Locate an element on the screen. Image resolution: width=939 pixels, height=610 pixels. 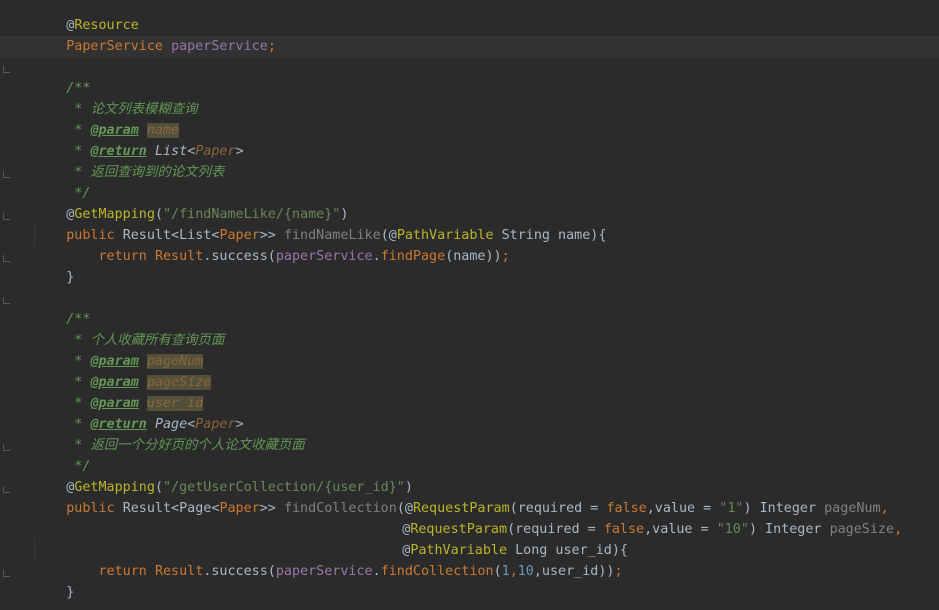
code-line-5: * 论文列表模糊查询 is located at coordinates (115, 97).